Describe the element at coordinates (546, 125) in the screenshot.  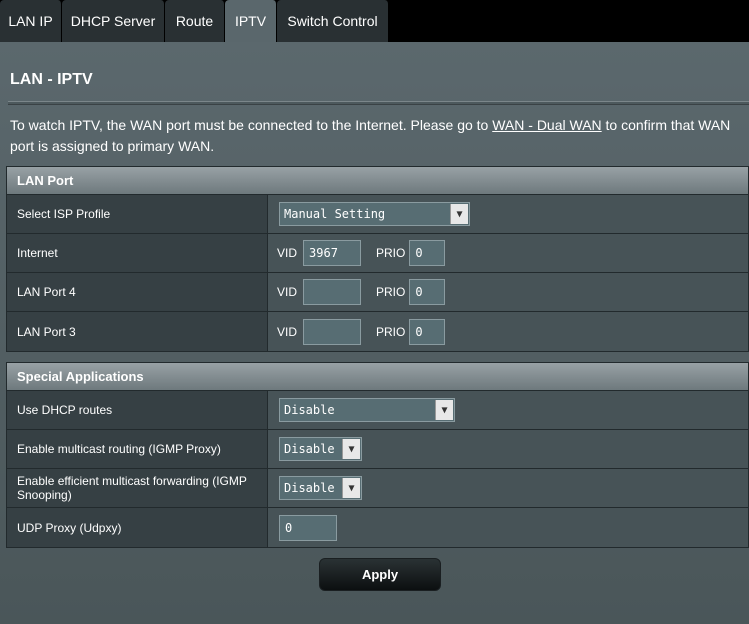
I see `wan-dual-wan-link: WAN - Dual WAN` at that location.